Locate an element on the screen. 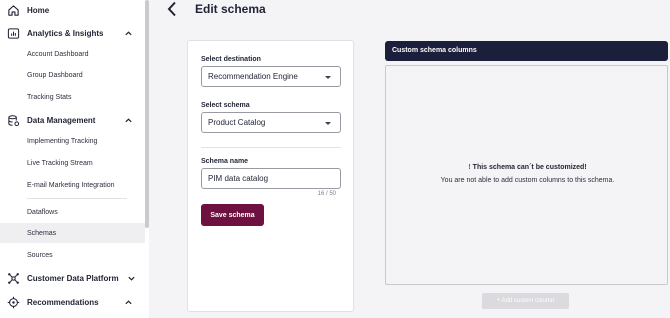 This screenshot has height=318, width=670. sidebar-item-label: E-mail Marketing Integration is located at coordinates (71, 185).